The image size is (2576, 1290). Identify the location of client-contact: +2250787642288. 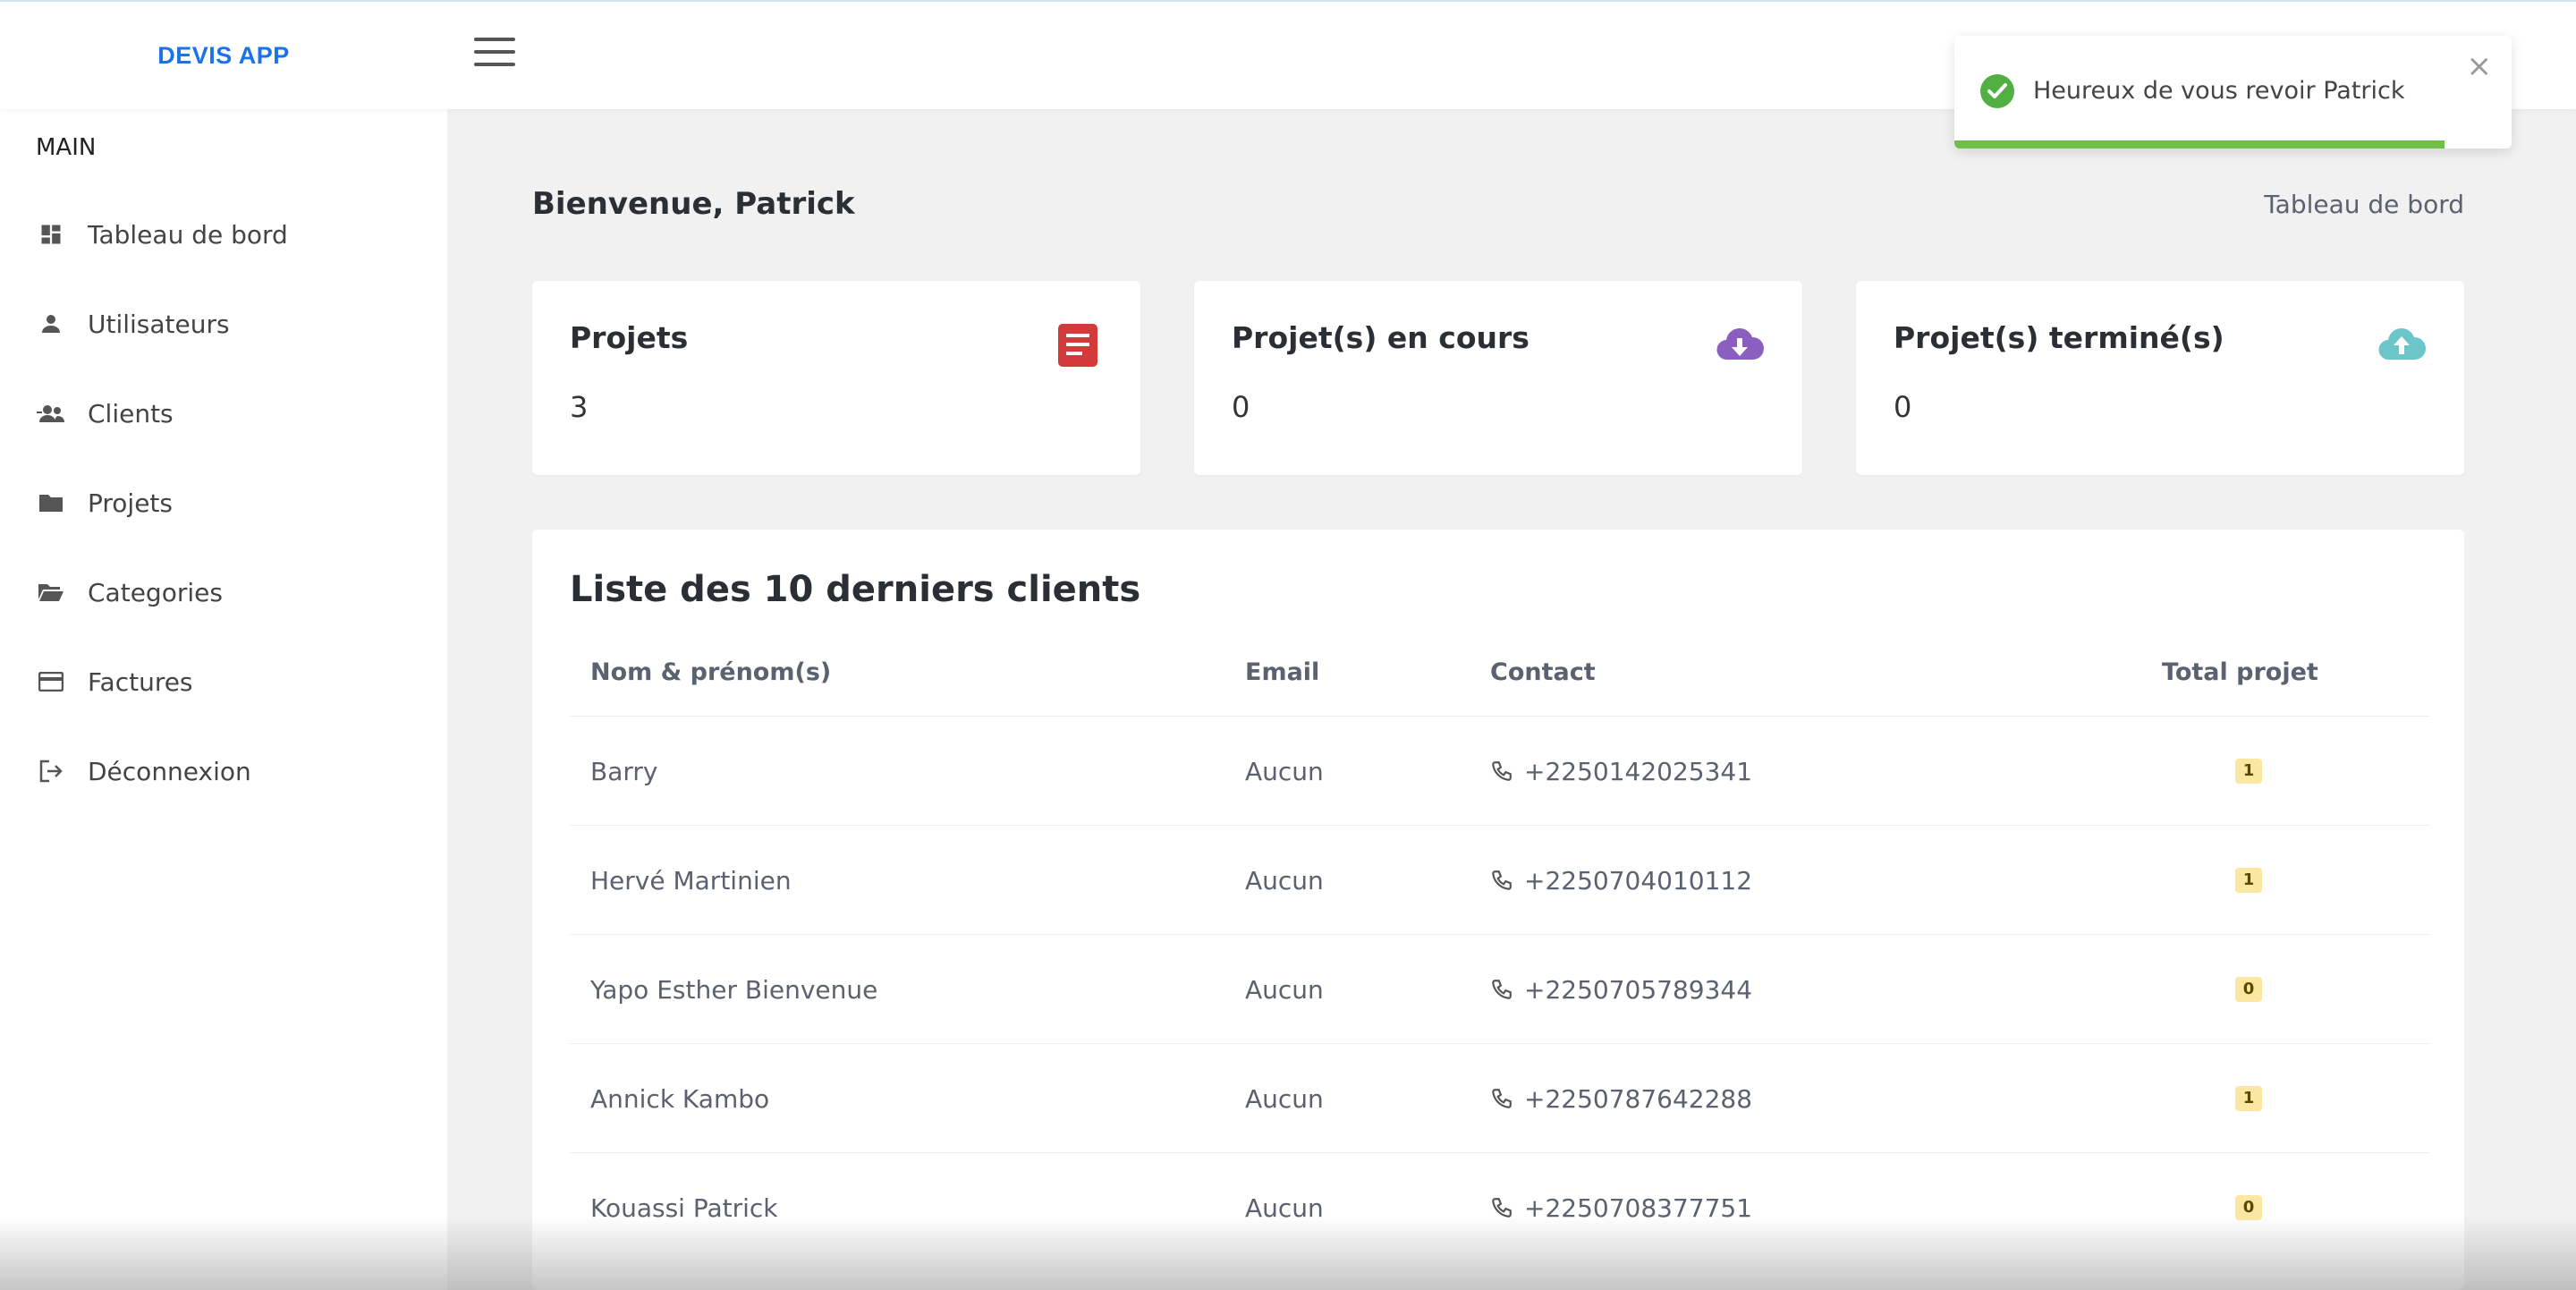
(1621, 1098).